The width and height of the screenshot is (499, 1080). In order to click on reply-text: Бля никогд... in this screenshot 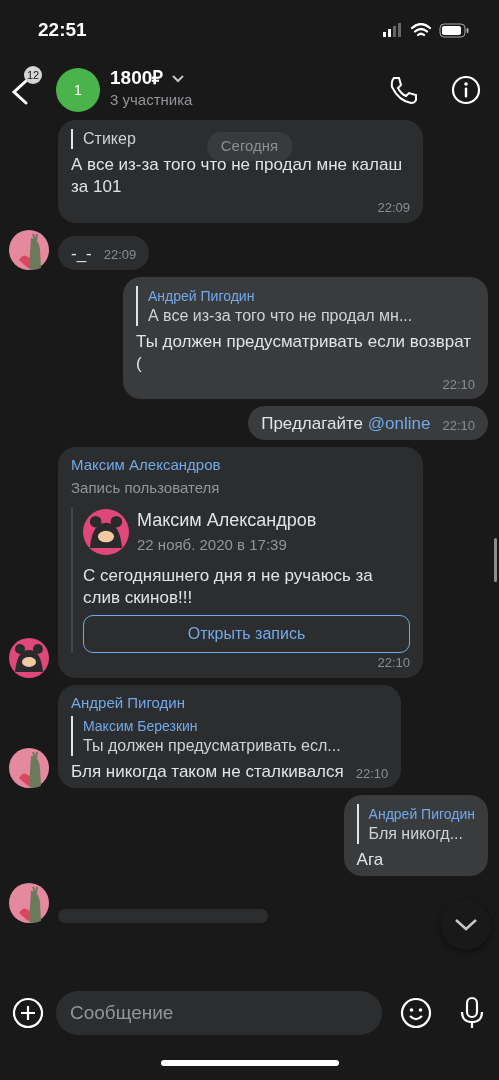, I will do `click(415, 834)`.